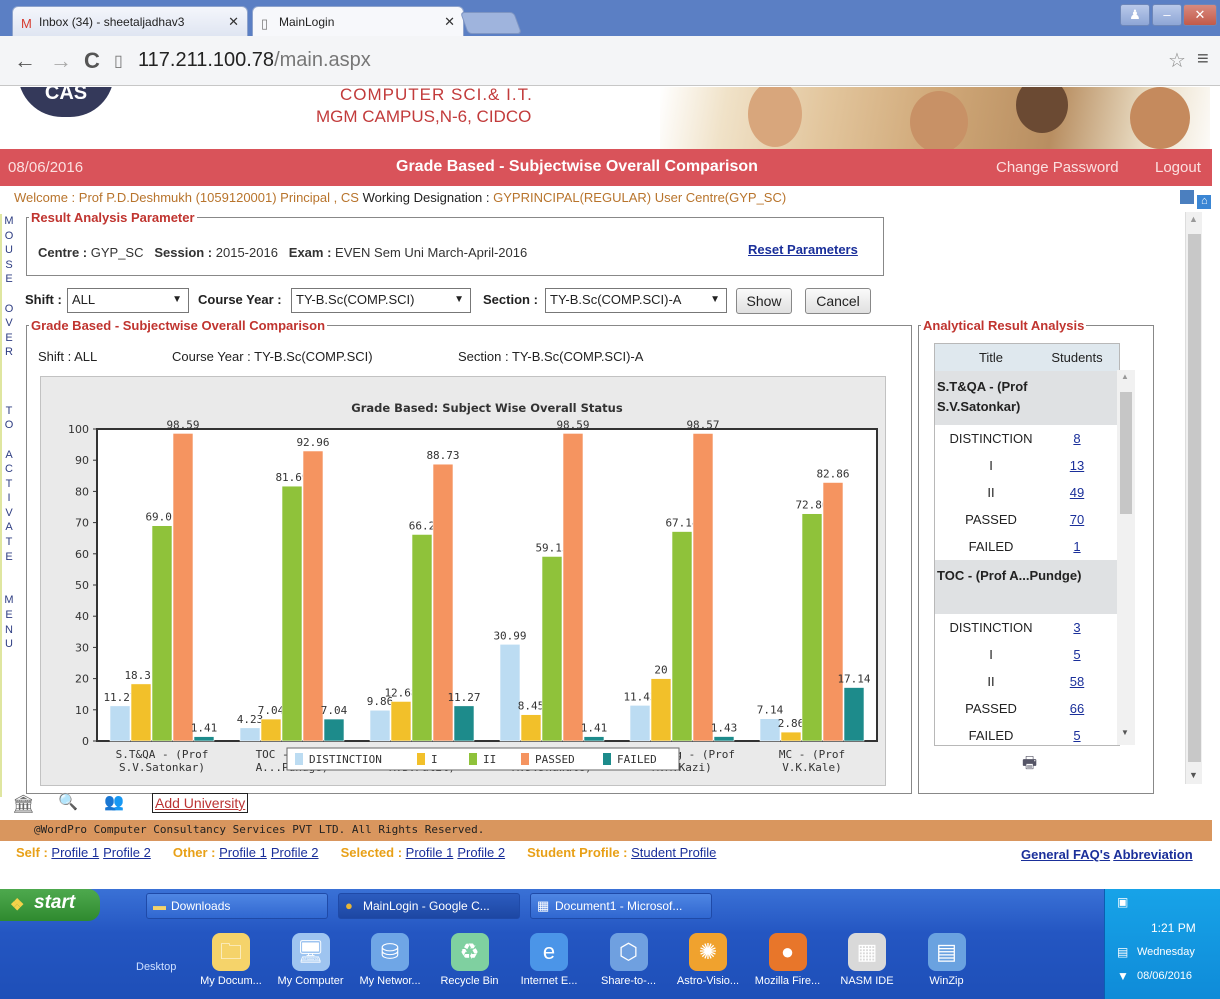 The width and height of the screenshot is (1220, 999). Describe the element at coordinates (1177, 60) in the screenshot. I see `star-icon: ☆` at that location.